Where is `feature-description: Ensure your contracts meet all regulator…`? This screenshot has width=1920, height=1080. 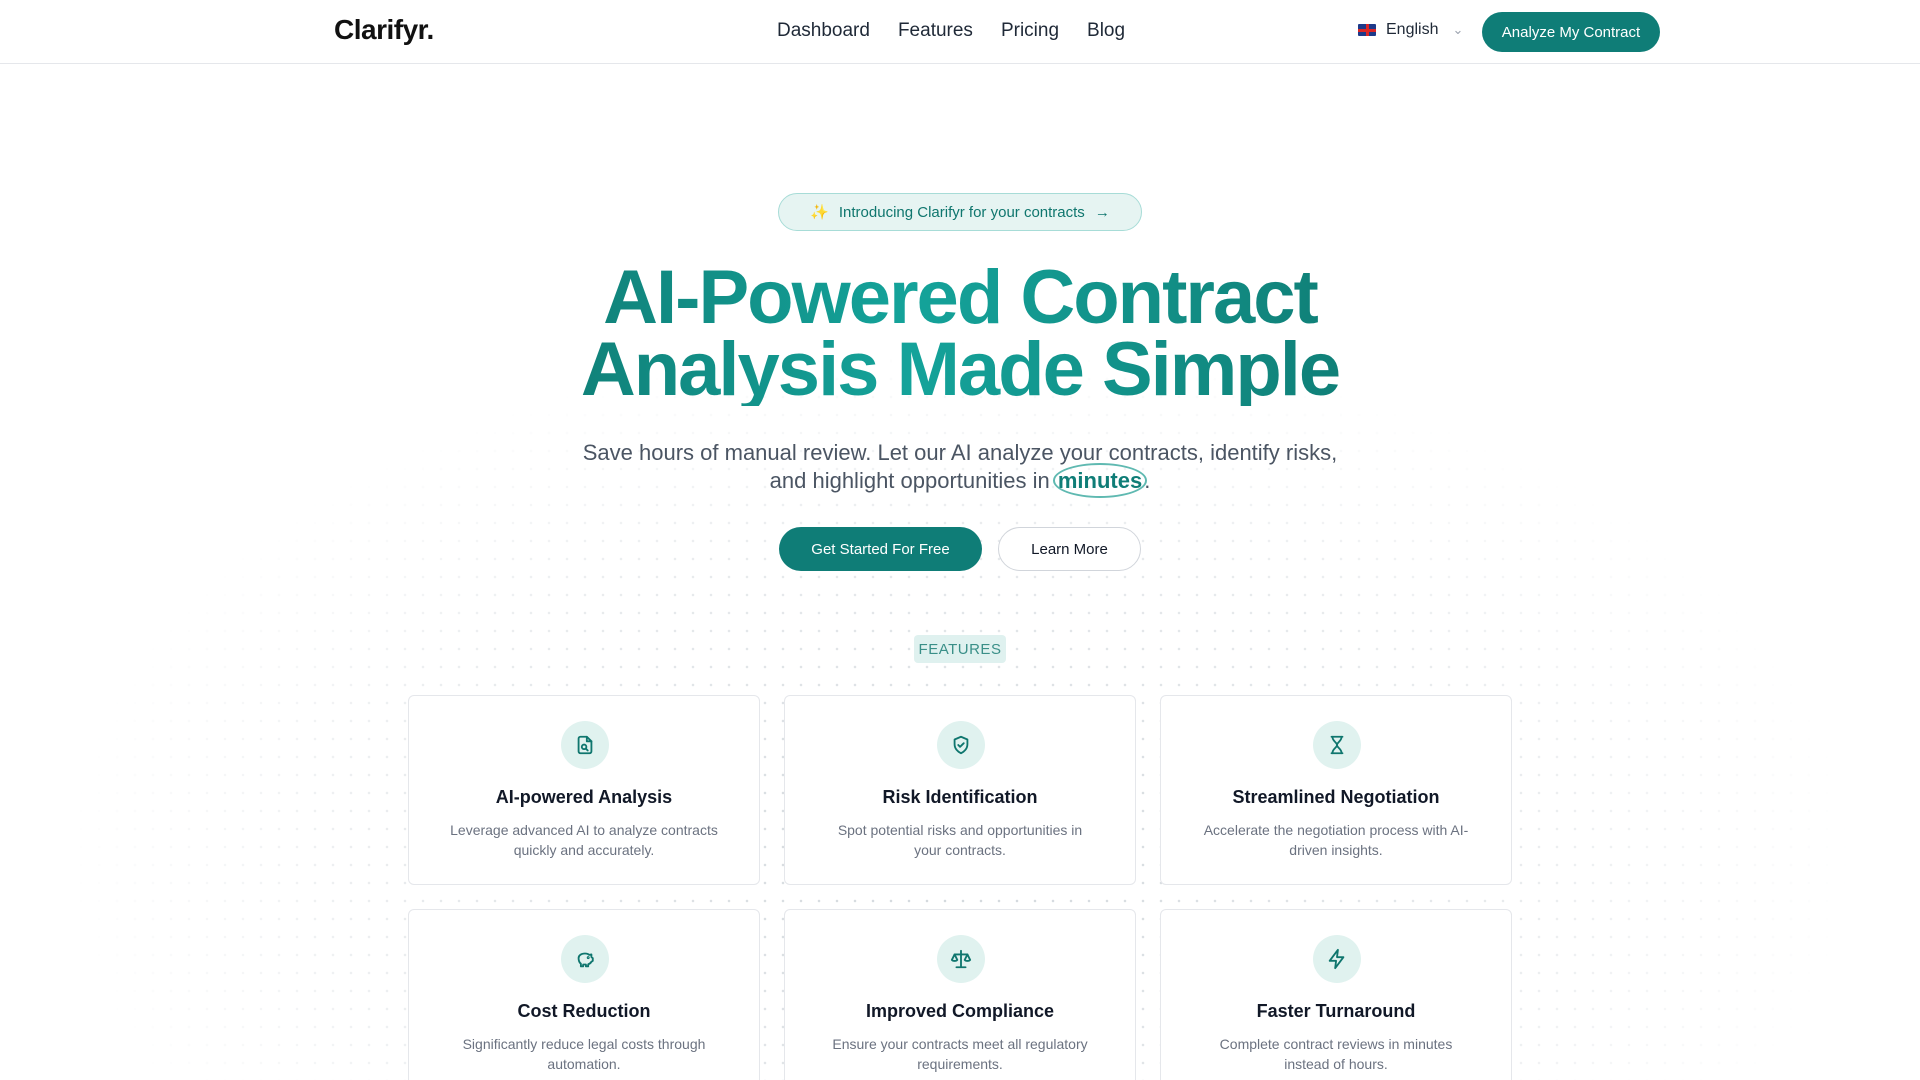 feature-description: Ensure your contracts meet all regulator… is located at coordinates (960, 1054).